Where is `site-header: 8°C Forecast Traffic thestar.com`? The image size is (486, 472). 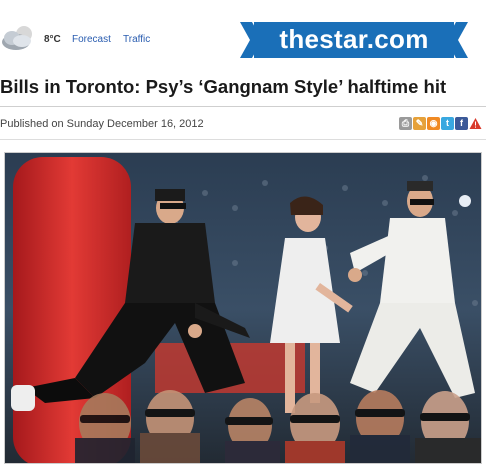
site-header: 8°C Forecast Traffic thestar.com is located at coordinates (243, 31).